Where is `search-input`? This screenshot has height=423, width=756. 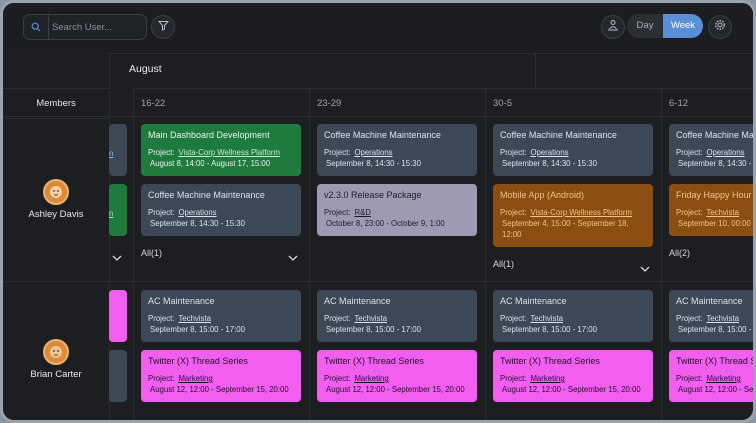 search-input is located at coordinates (96, 27).